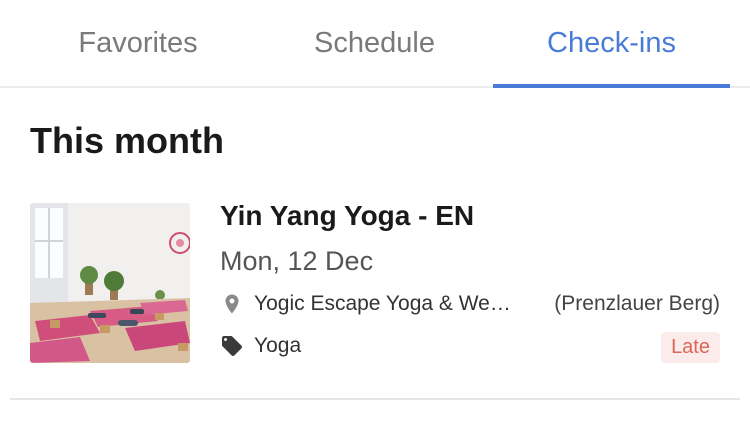 The width and height of the screenshot is (750, 429). What do you see at coordinates (611, 44) in the screenshot?
I see `tab-check-ins: Check-ins` at bounding box center [611, 44].